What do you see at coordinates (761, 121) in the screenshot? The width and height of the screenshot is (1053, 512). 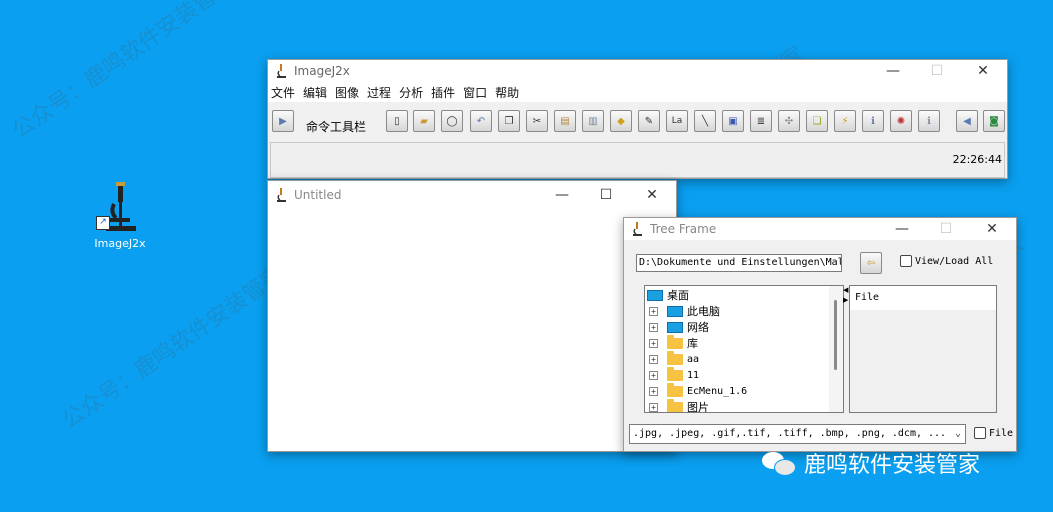 I see `notes-icon: ≣` at bounding box center [761, 121].